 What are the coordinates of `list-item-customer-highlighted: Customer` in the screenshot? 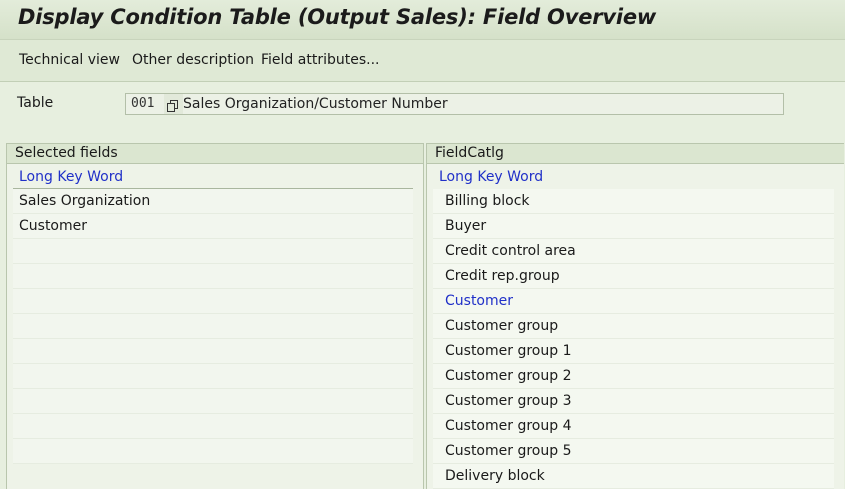 It's located at (633, 301).